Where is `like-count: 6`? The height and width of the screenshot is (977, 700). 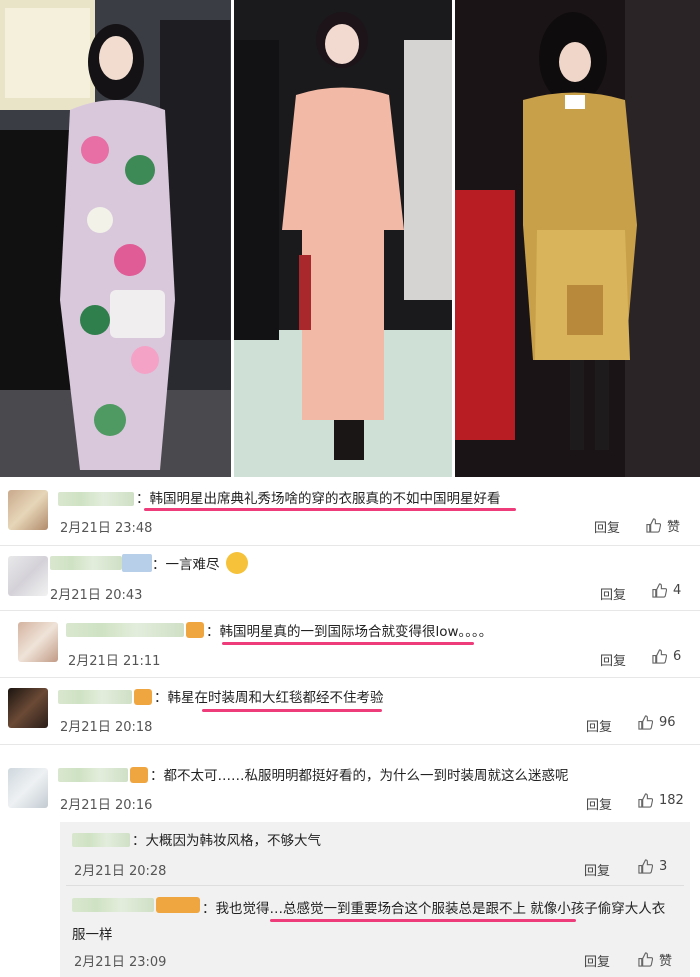
like-count: 6 is located at coordinates (677, 656).